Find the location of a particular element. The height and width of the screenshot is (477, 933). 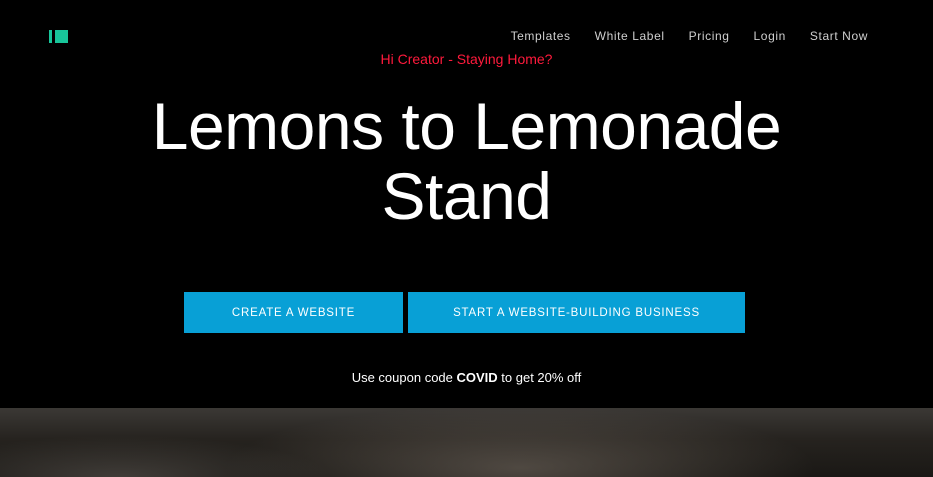

start-business-button: START A WEBSITE-BUILDING BUSINESS is located at coordinates (576, 312).